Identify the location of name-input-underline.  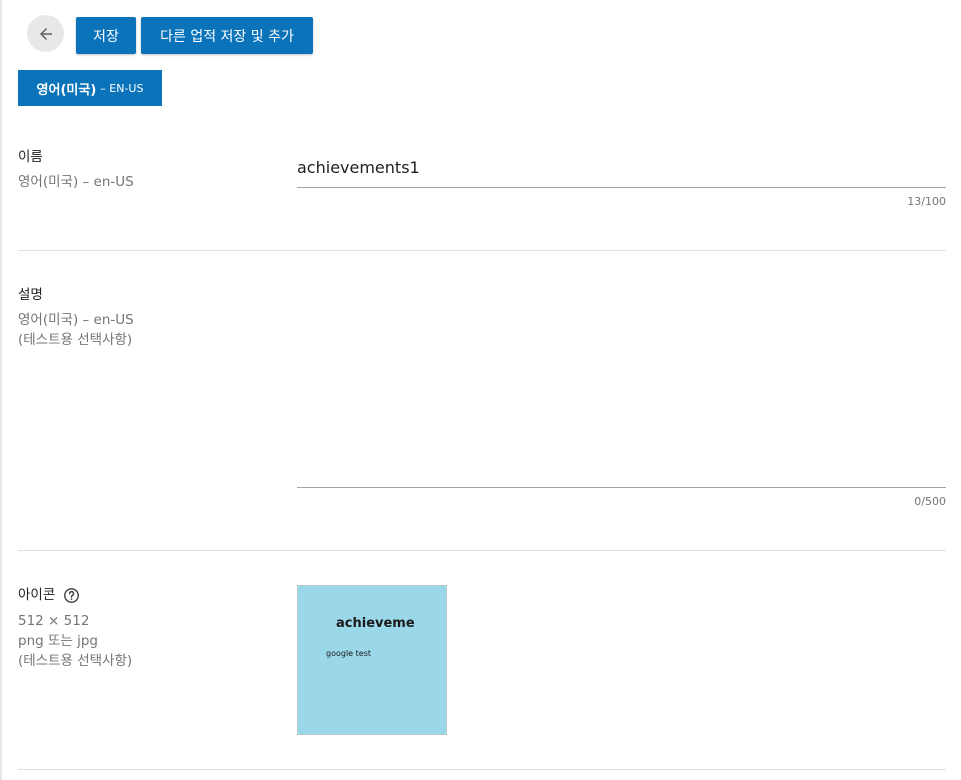
(621, 187).